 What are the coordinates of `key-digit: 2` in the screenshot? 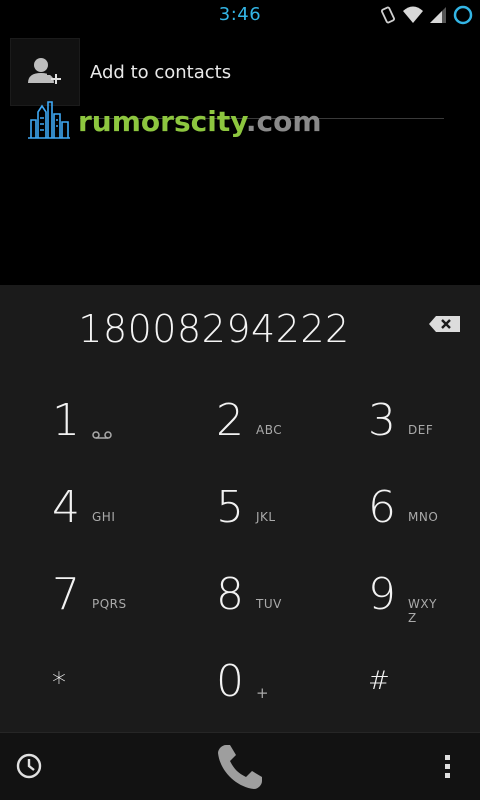 It's located at (230, 420).